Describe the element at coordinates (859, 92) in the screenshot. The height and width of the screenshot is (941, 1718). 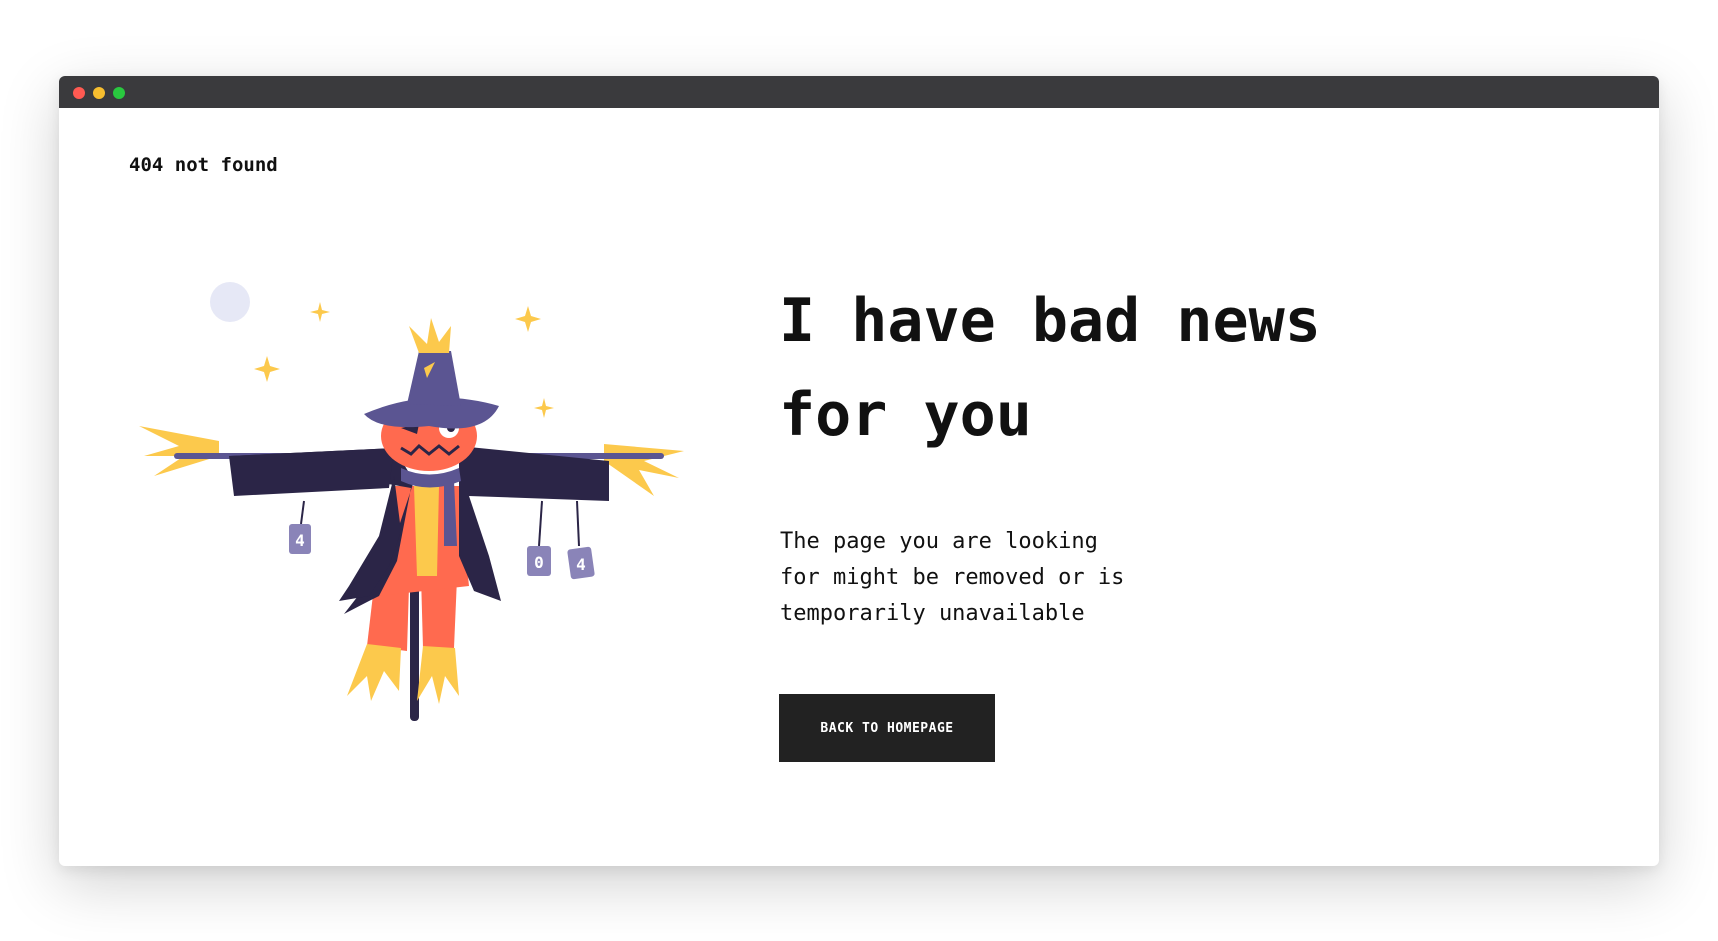
I see `window-titlebar` at that location.